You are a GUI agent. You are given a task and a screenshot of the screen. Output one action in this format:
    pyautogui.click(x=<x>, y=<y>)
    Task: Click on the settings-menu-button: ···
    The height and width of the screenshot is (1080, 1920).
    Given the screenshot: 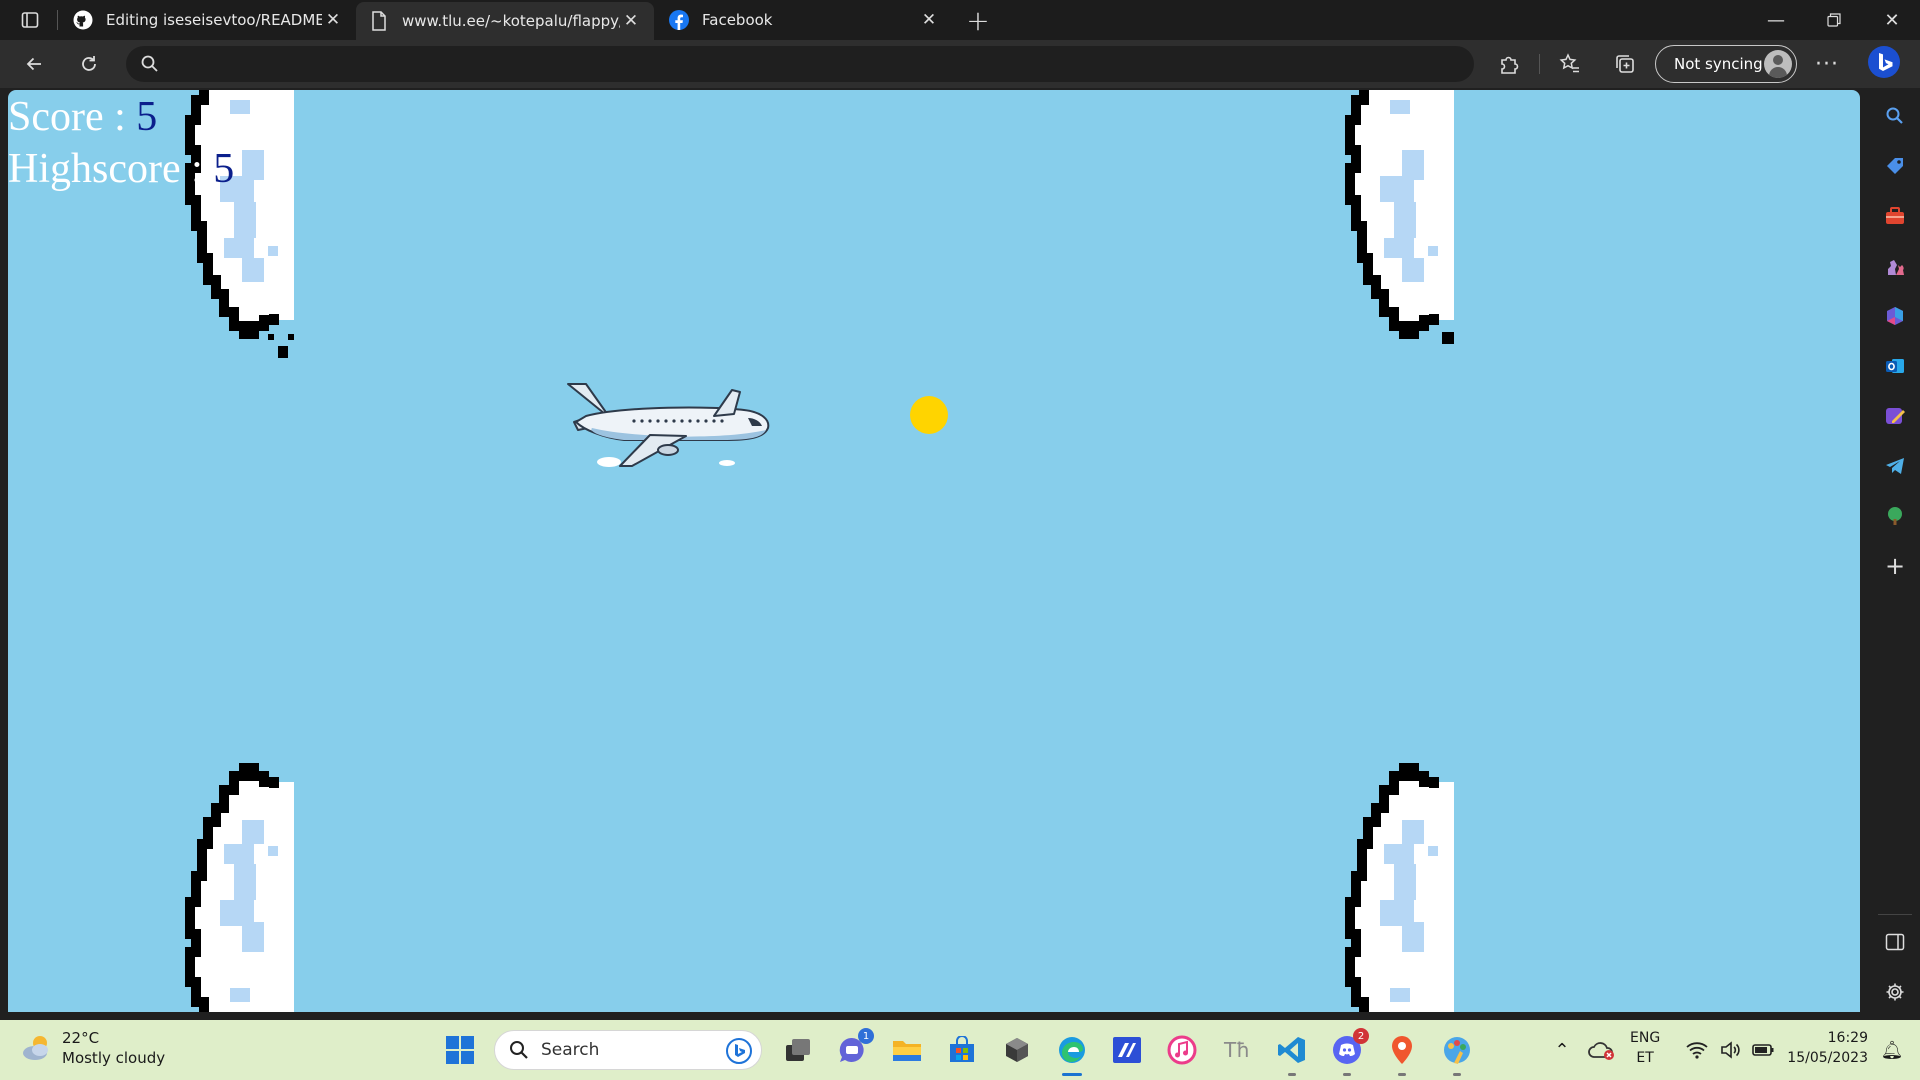 What is the action you would take?
    pyautogui.click(x=1827, y=64)
    